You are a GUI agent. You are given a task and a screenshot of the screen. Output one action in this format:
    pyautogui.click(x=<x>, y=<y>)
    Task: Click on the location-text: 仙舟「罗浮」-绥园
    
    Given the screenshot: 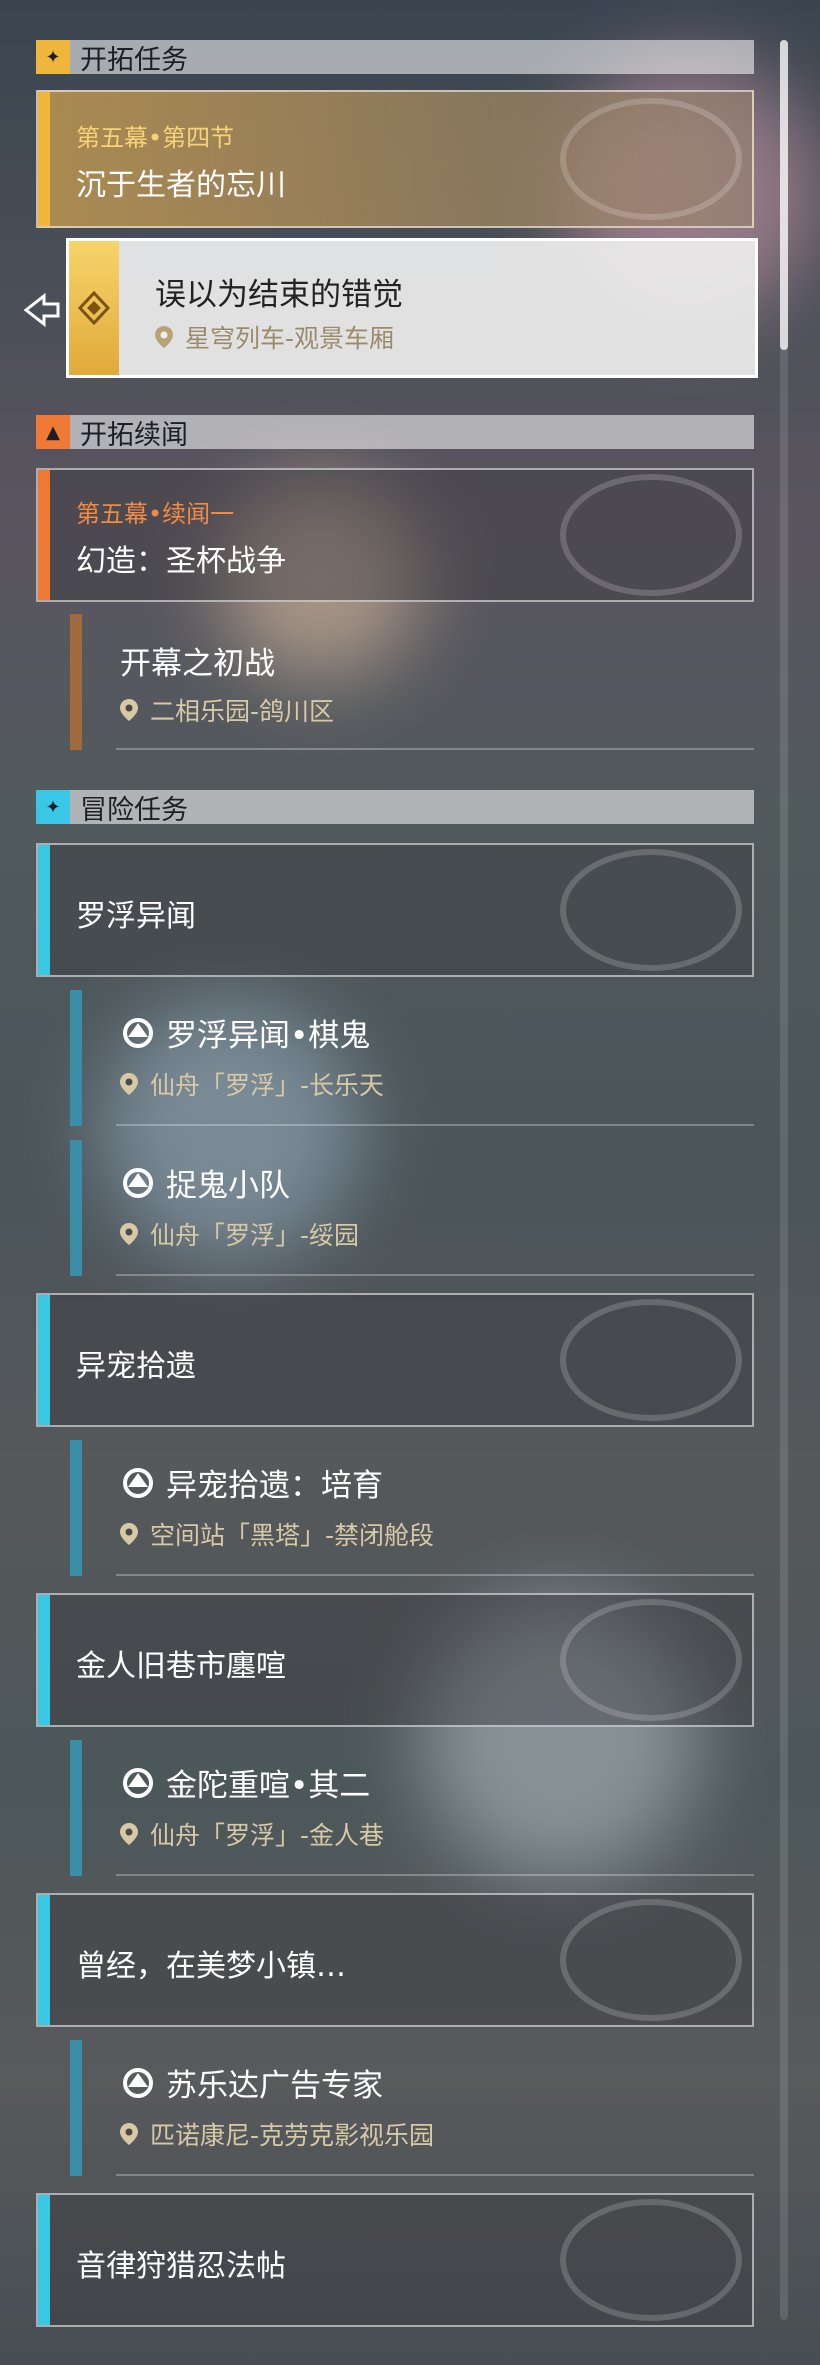 What is the action you would take?
    pyautogui.click(x=255, y=1235)
    